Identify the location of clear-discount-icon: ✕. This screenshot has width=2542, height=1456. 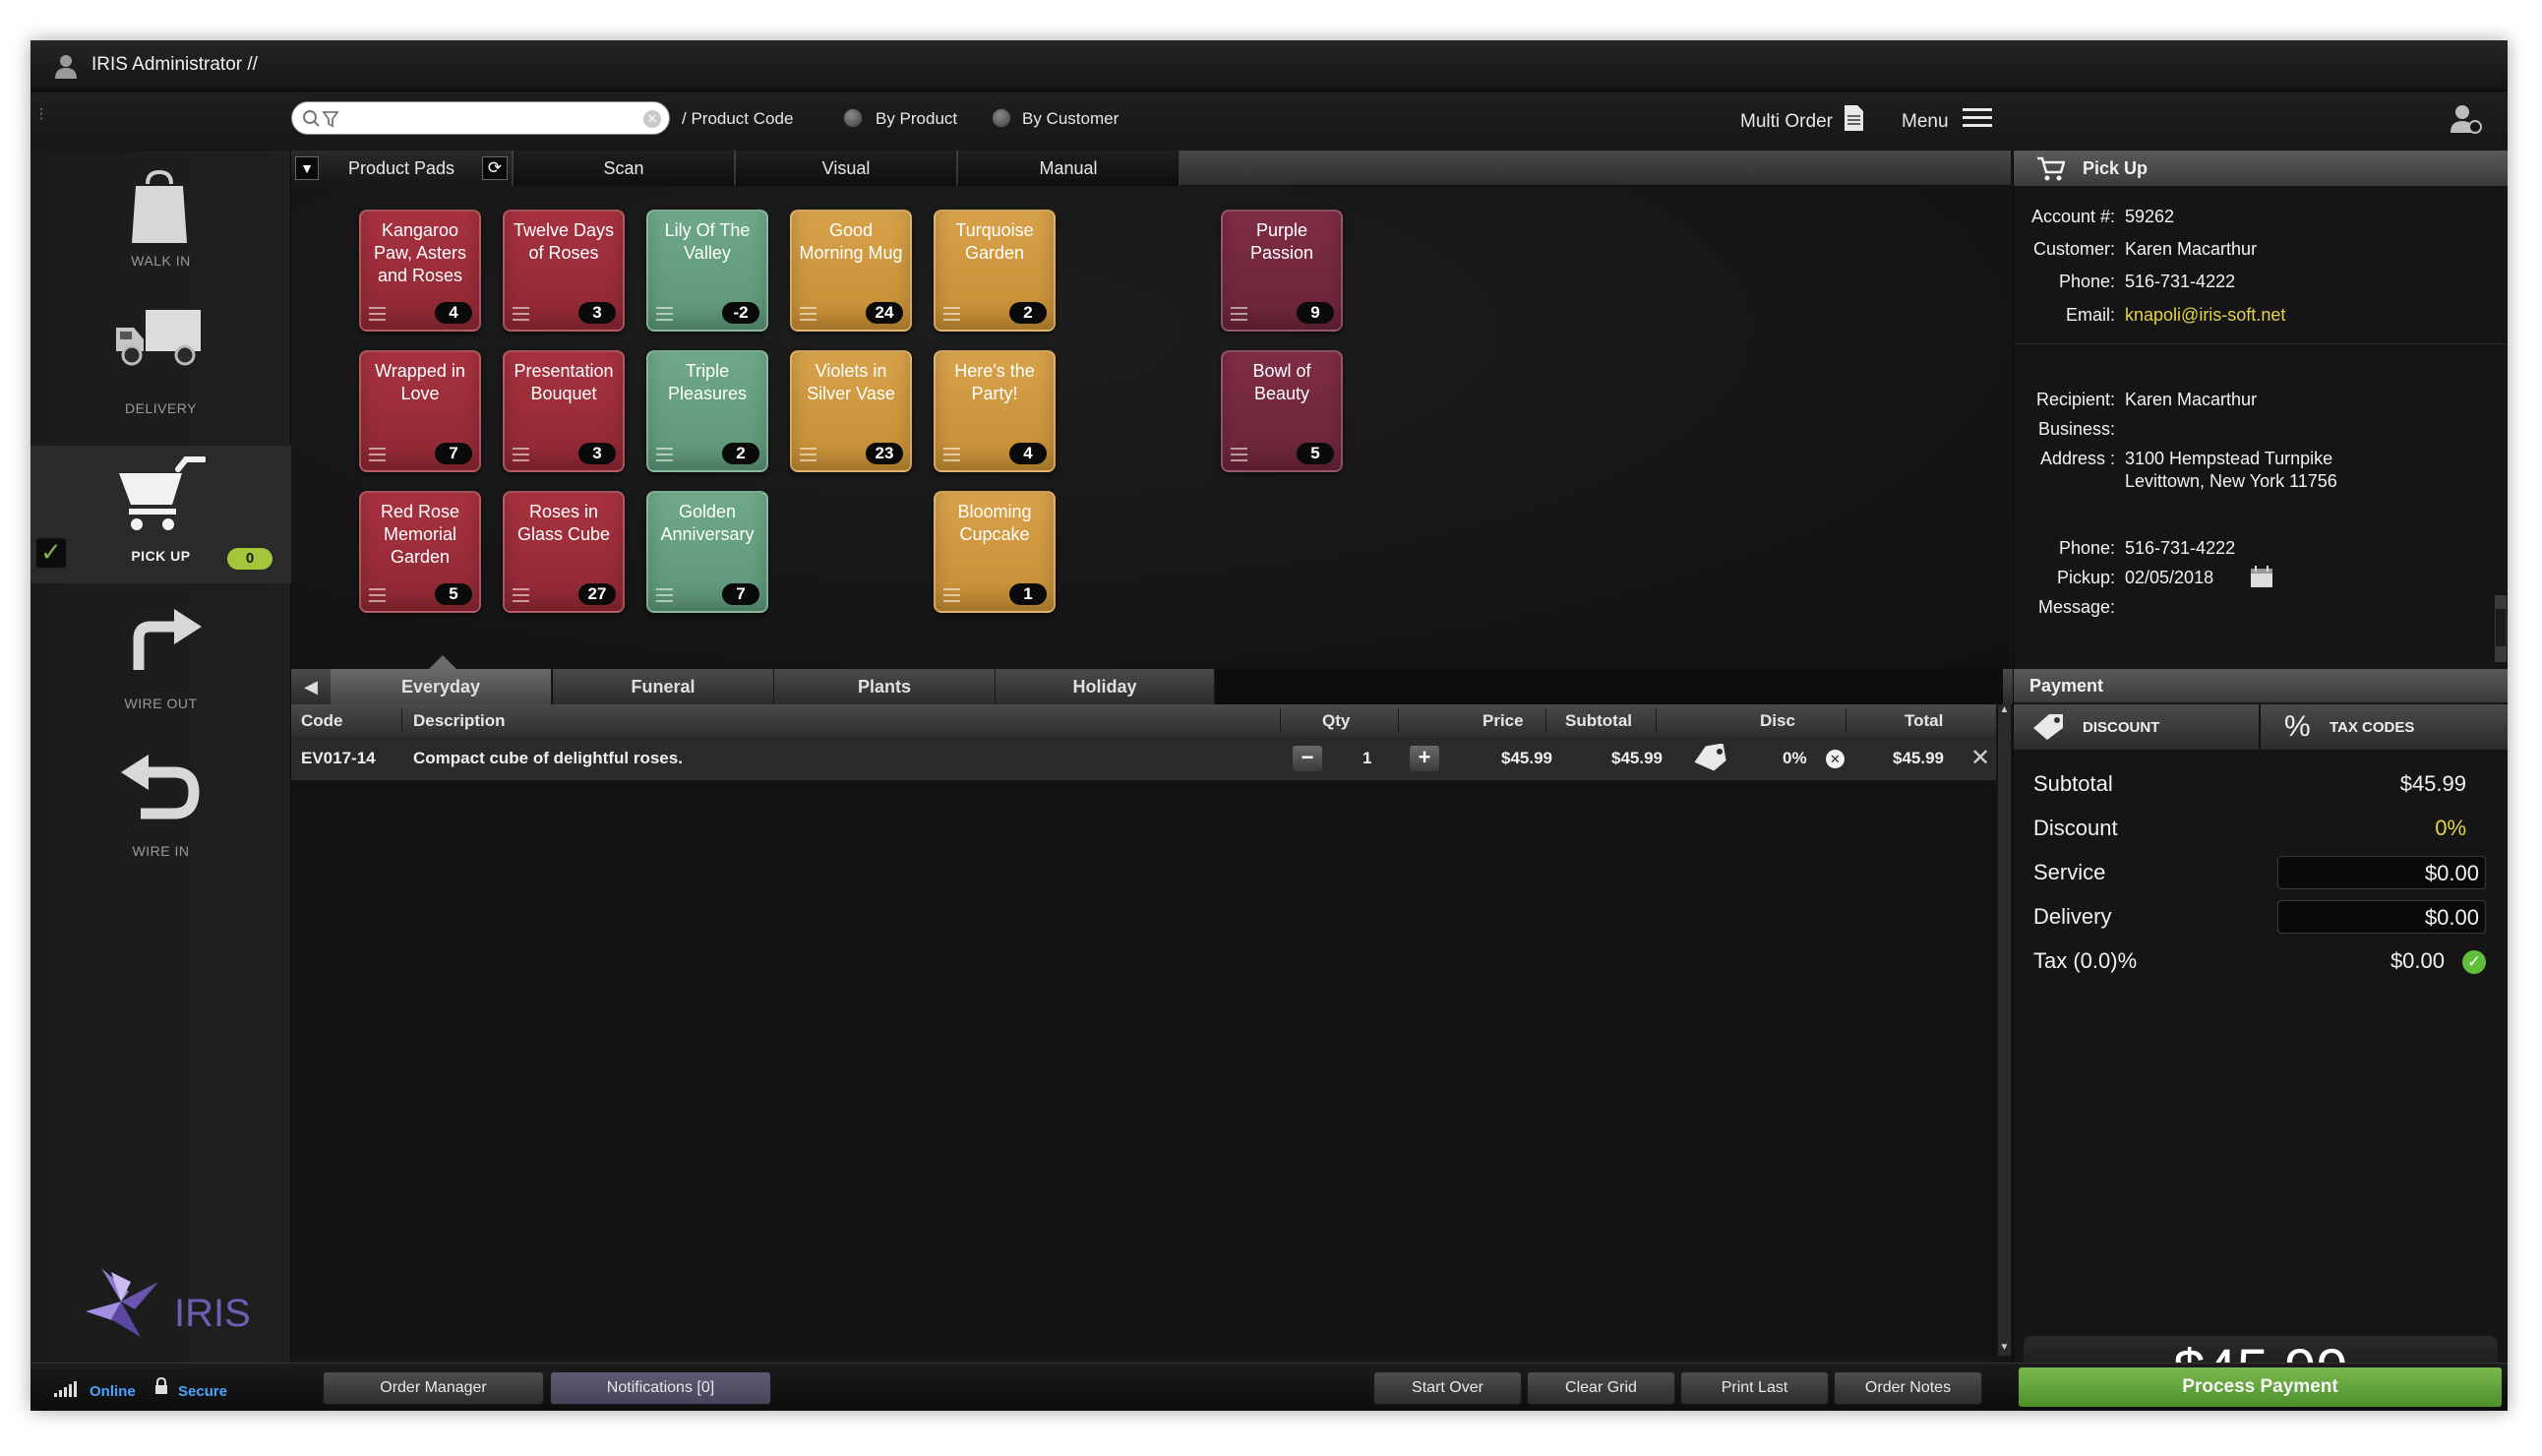
(1836, 759).